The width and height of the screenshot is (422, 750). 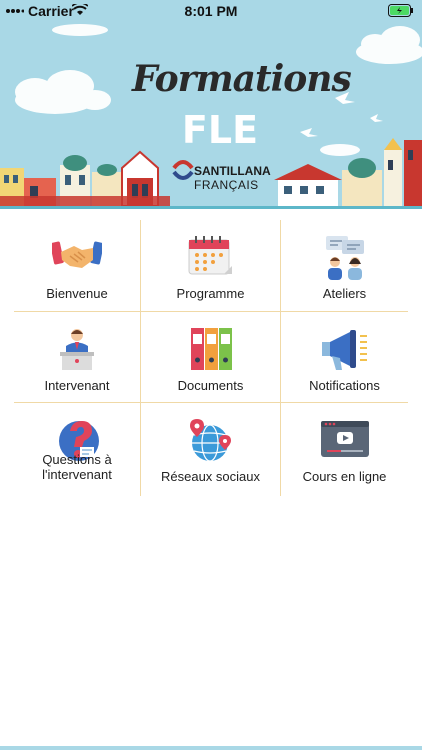 I want to click on bottom-bar, so click(x=211, y=748).